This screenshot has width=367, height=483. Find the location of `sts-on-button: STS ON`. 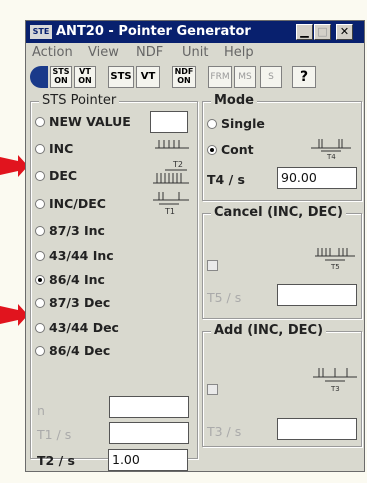

sts-on-button: STS ON is located at coordinates (61, 77).